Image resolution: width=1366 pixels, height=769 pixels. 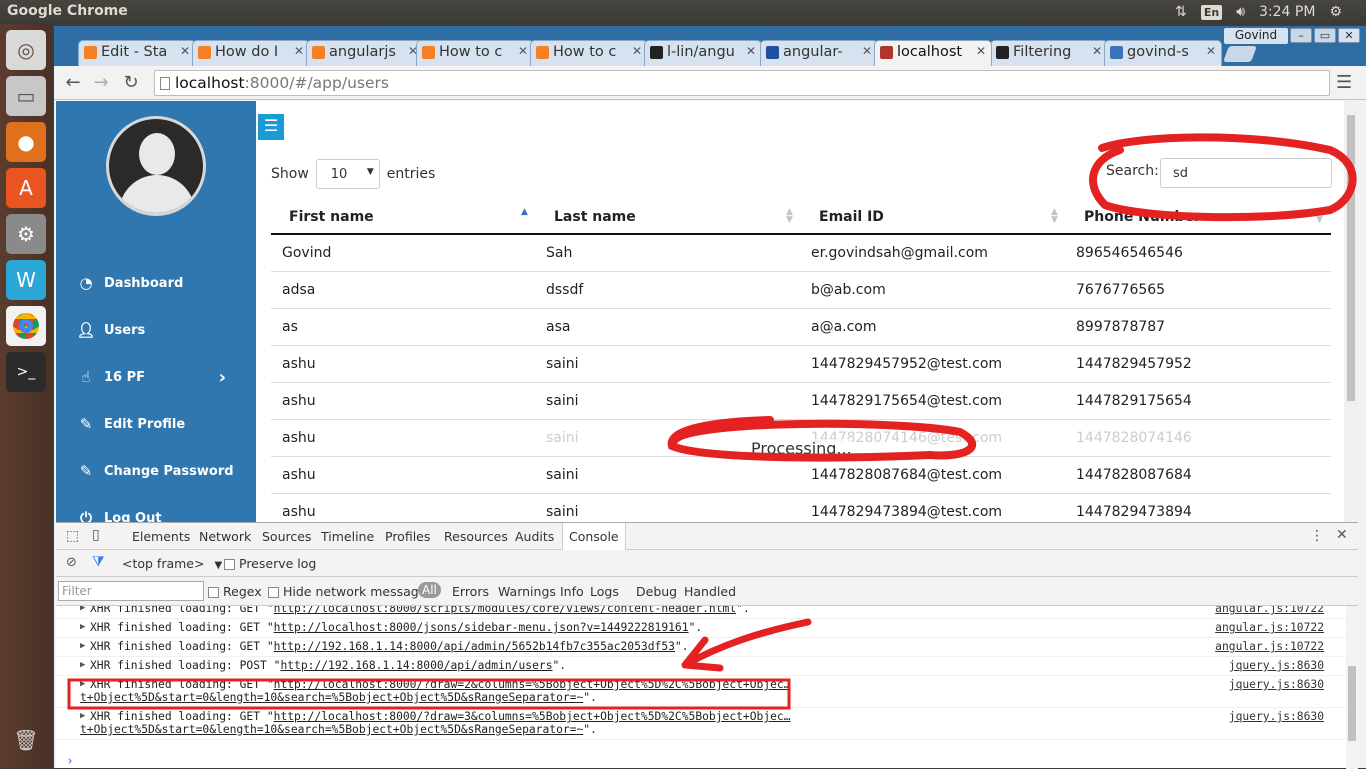 What do you see at coordinates (161, 514) in the screenshot?
I see `sidebar-item-log-out: ⏻ Log Out` at bounding box center [161, 514].